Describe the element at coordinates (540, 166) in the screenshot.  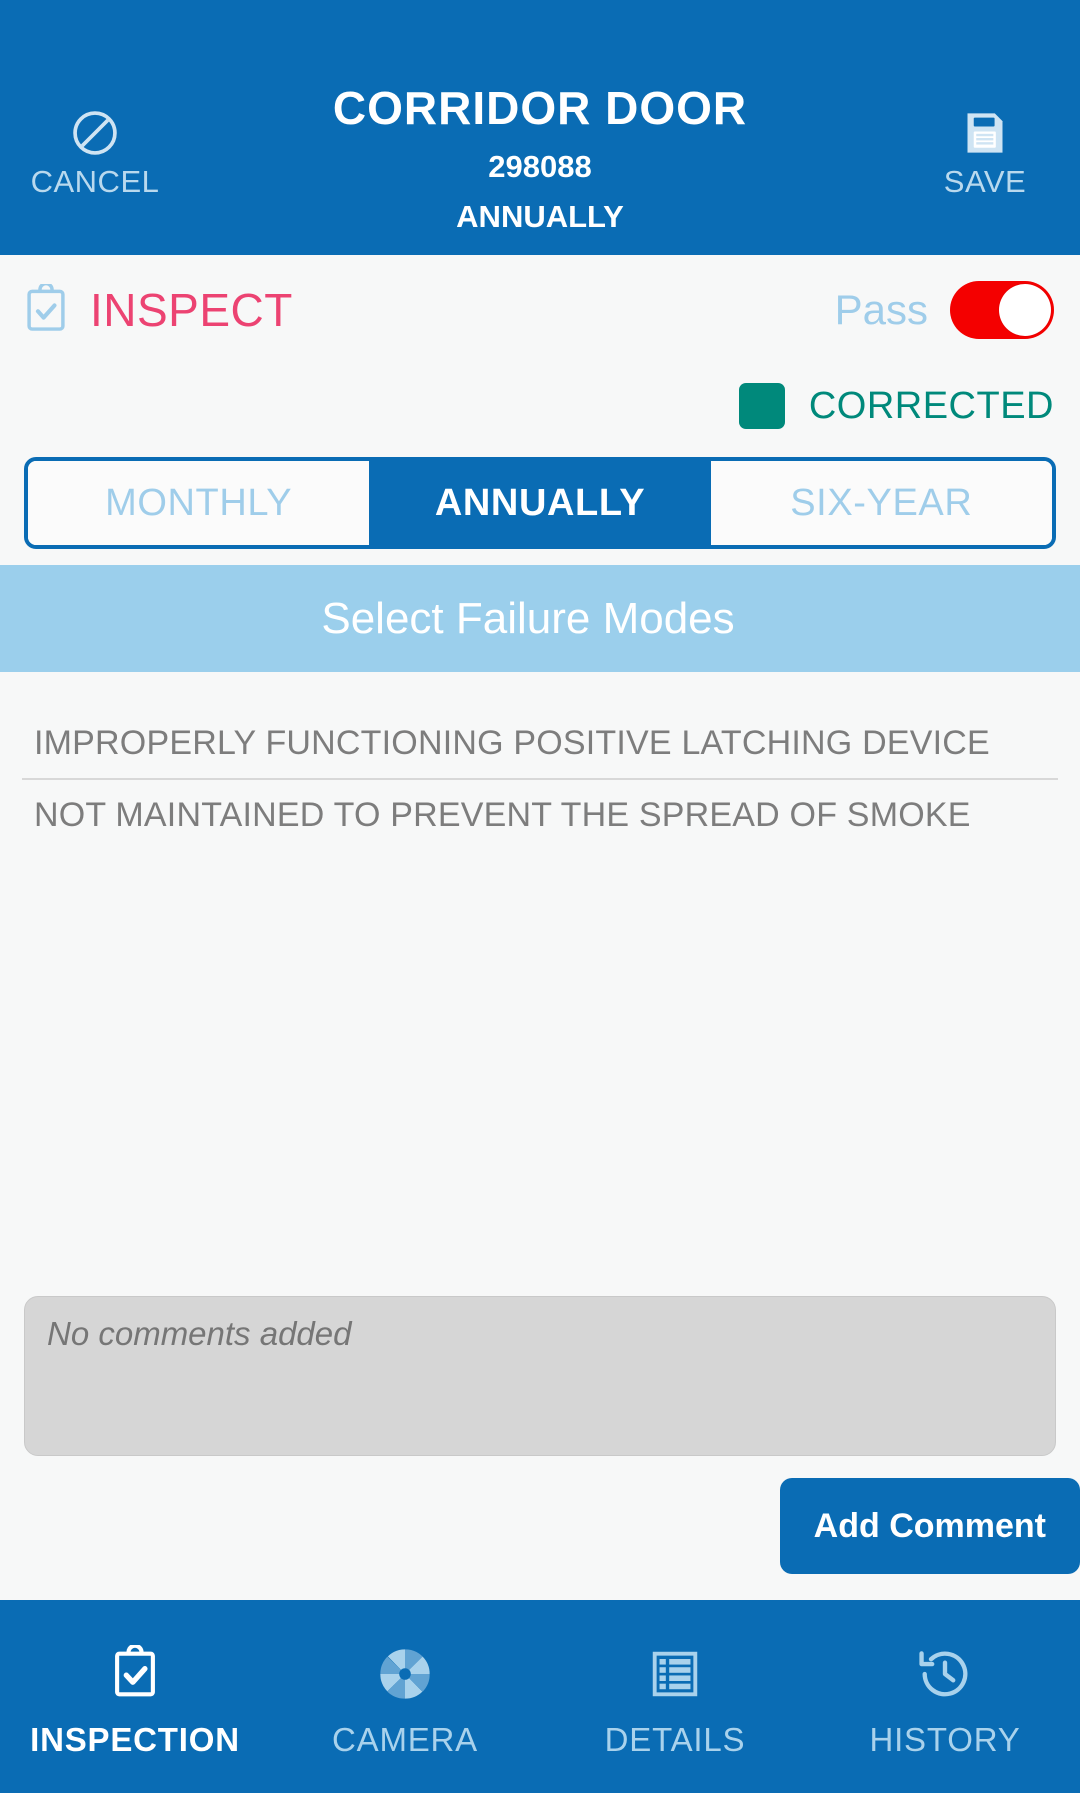
I see `asset-id: 298088` at that location.